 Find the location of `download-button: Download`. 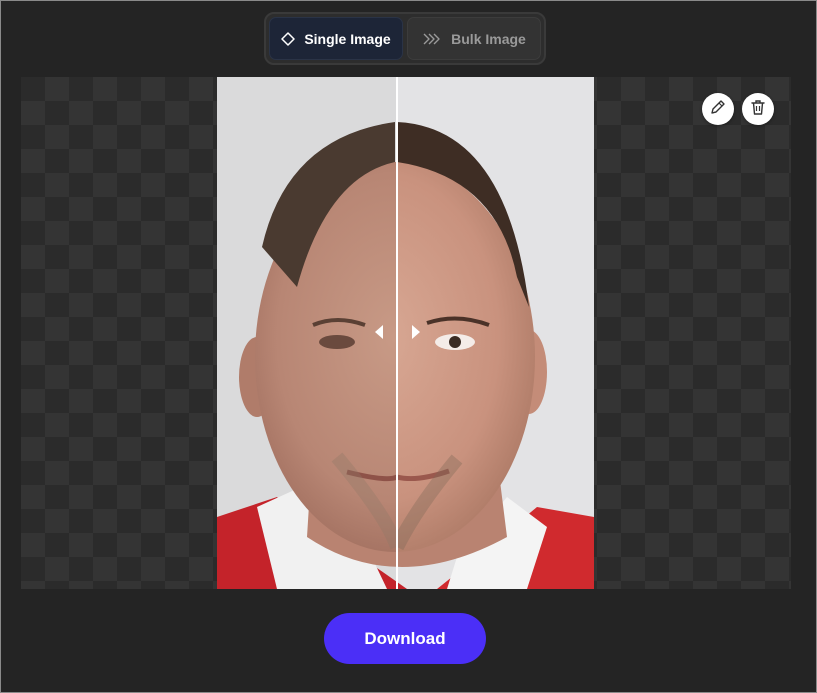

download-button: Download is located at coordinates (405, 638).